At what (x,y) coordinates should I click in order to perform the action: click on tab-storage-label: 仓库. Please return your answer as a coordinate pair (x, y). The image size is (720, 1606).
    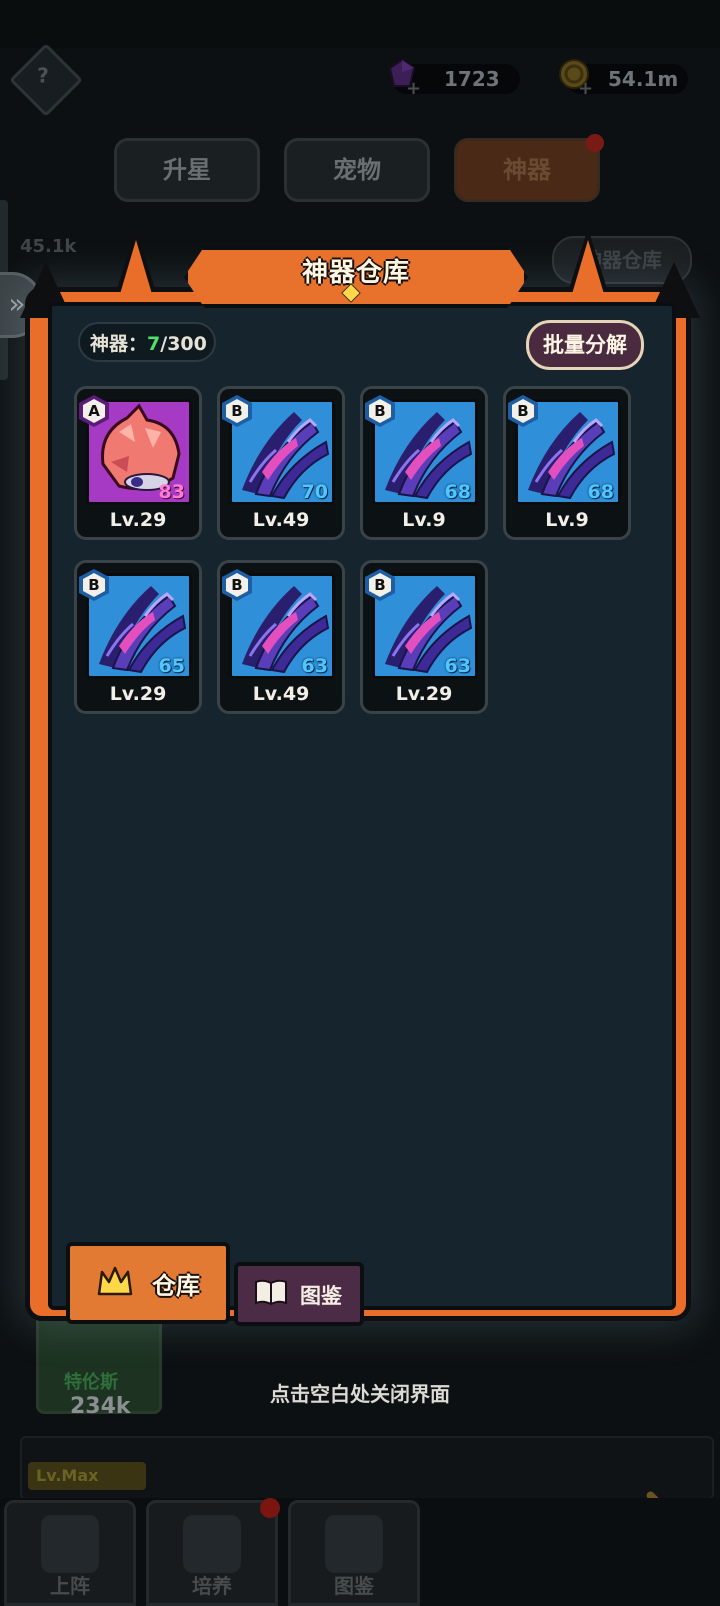
    Looking at the image, I should click on (176, 1286).